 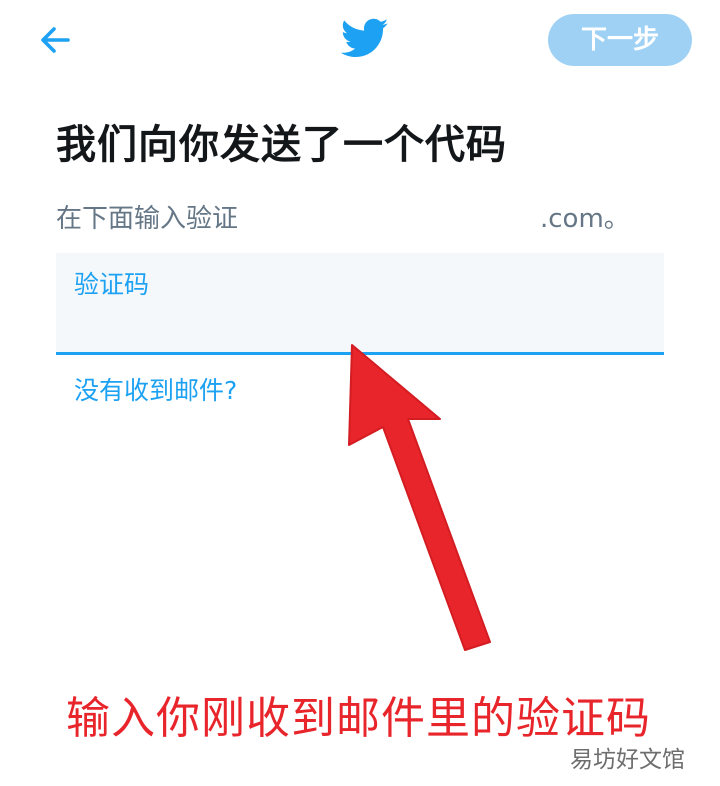 I want to click on verification-code-field: 验证码, so click(x=360, y=304).